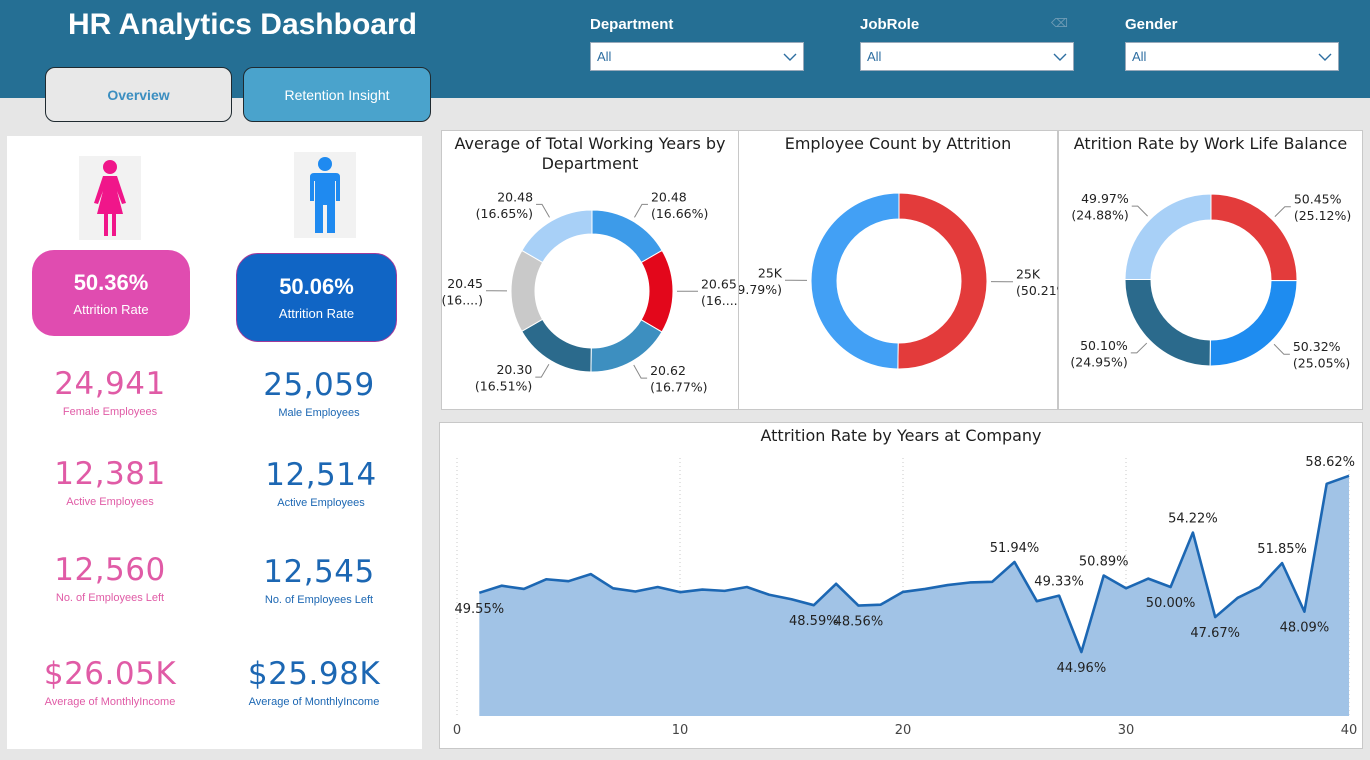  What do you see at coordinates (110, 384) in the screenshot?
I see `female-employees-value: 24,941` at bounding box center [110, 384].